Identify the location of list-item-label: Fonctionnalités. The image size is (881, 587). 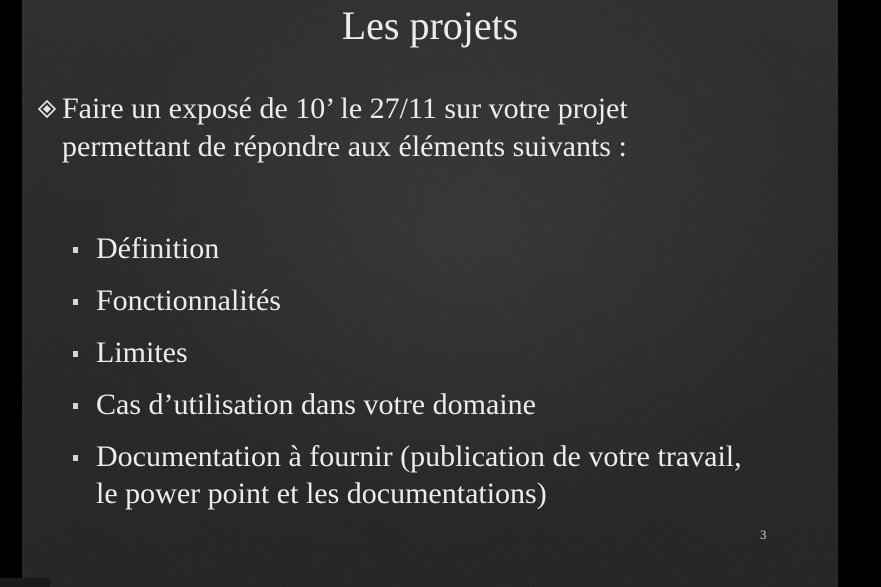
(188, 300).